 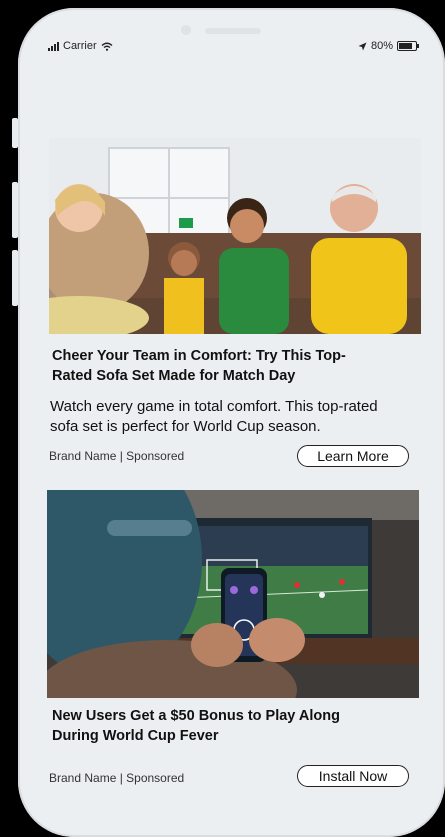 What do you see at coordinates (362, 46) in the screenshot?
I see `location-arrow-icon` at bounding box center [362, 46].